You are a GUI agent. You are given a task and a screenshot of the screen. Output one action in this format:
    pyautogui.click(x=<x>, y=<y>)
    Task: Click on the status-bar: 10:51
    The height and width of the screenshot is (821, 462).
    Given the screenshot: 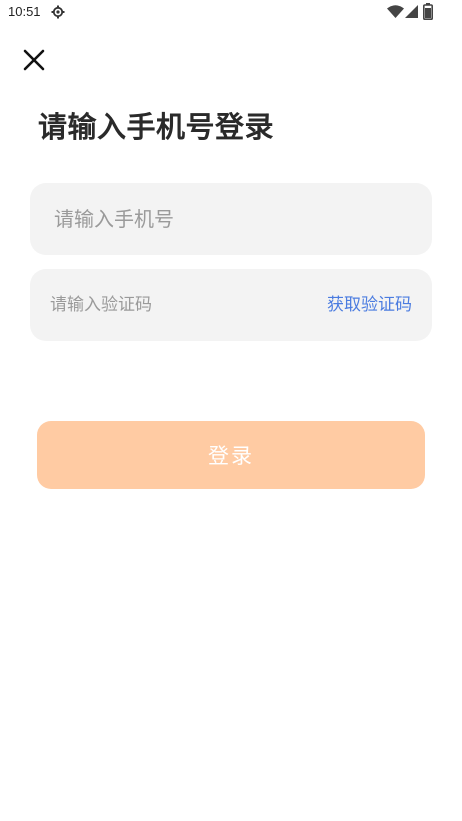 What is the action you would take?
    pyautogui.click(x=231, y=13)
    